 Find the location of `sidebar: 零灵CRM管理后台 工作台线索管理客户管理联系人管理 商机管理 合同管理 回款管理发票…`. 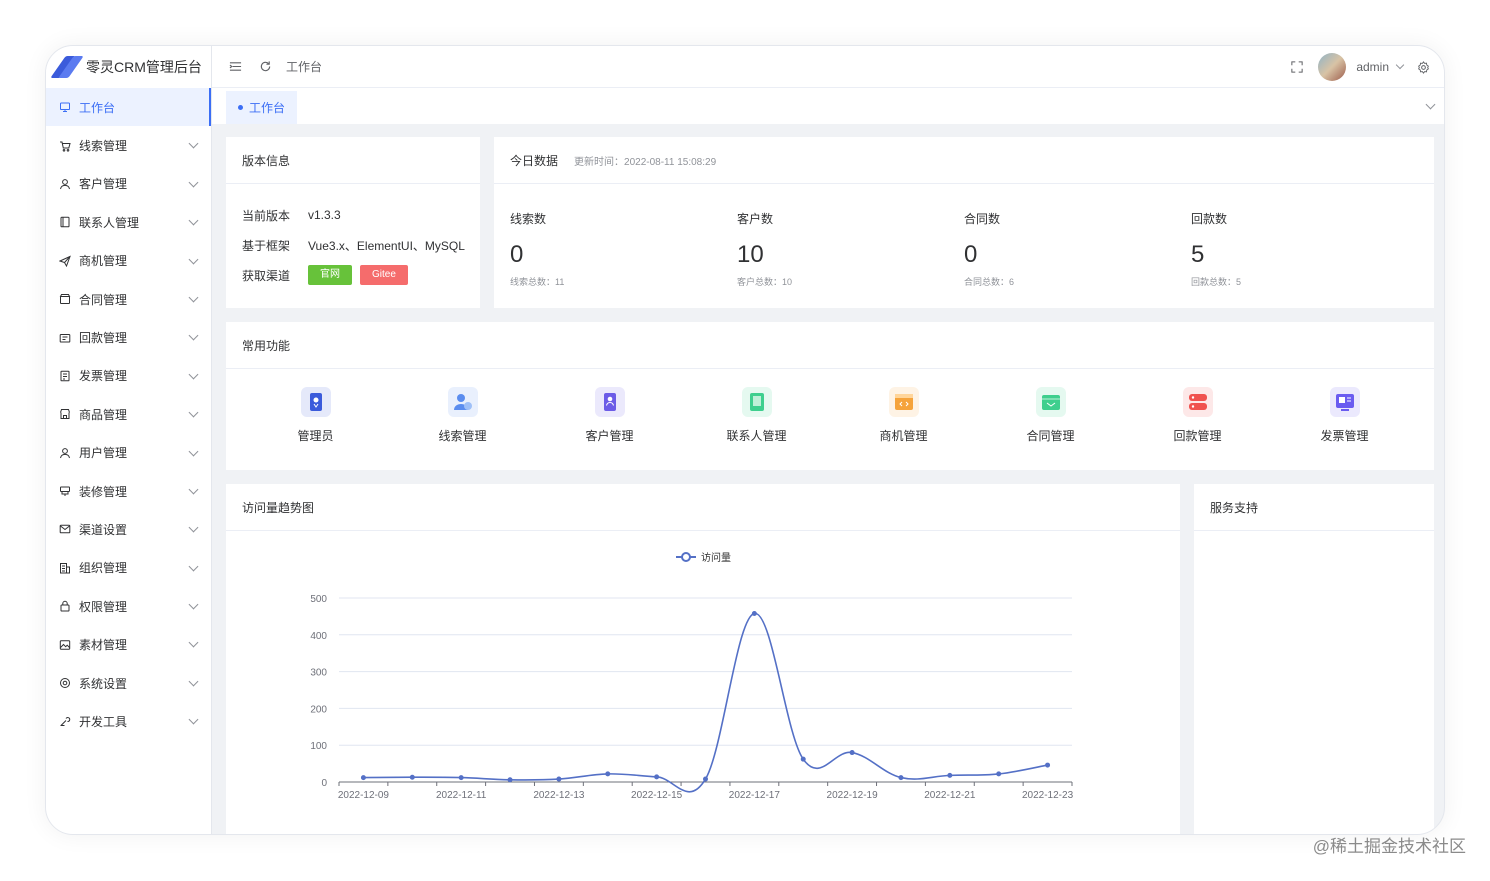

sidebar: 零灵CRM管理后台 工作台线索管理客户管理联系人管理 商机管理 合同管理 回款管理发票… is located at coordinates (129, 440).